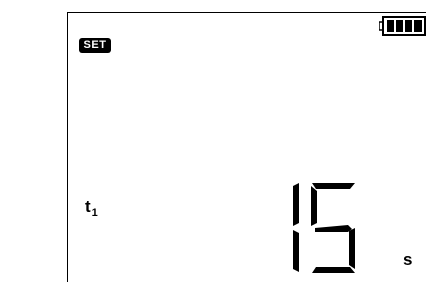 Image resolution: width=426 pixels, height=282 pixels. I want to click on seven-segment-reading, so click(324, 228).